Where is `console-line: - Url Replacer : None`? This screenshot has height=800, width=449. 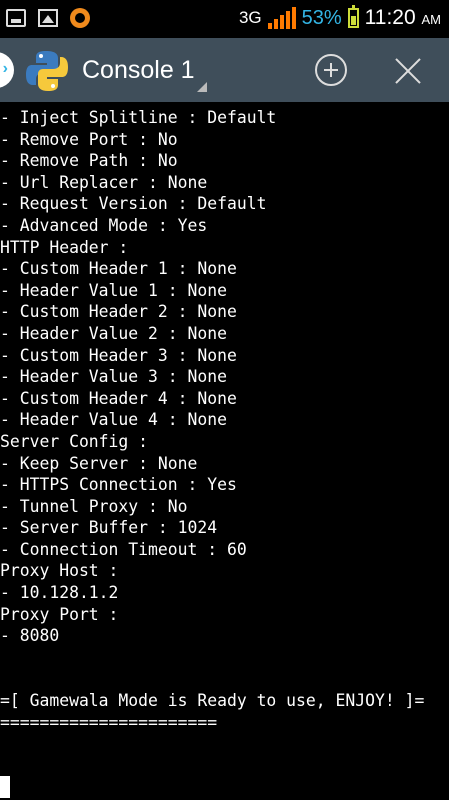 console-line: - Url Replacer : None is located at coordinates (104, 182).